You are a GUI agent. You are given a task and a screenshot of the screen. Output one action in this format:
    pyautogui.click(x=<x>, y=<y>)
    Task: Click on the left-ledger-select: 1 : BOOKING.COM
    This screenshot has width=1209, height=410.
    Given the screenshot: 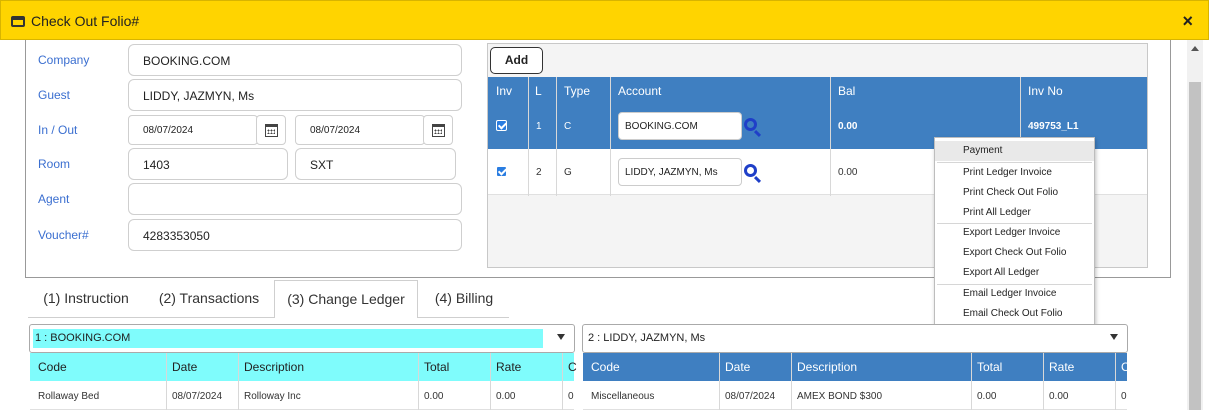 What is the action you would take?
    pyautogui.click(x=302, y=338)
    